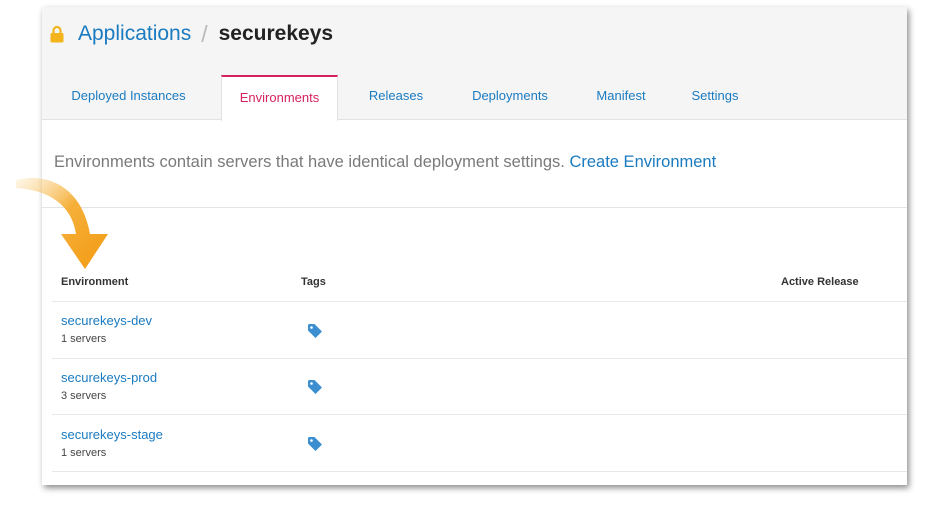 The height and width of the screenshot is (511, 930). Describe the element at coordinates (109, 377) in the screenshot. I see `environment-link-prod: securekeys-prod` at that location.